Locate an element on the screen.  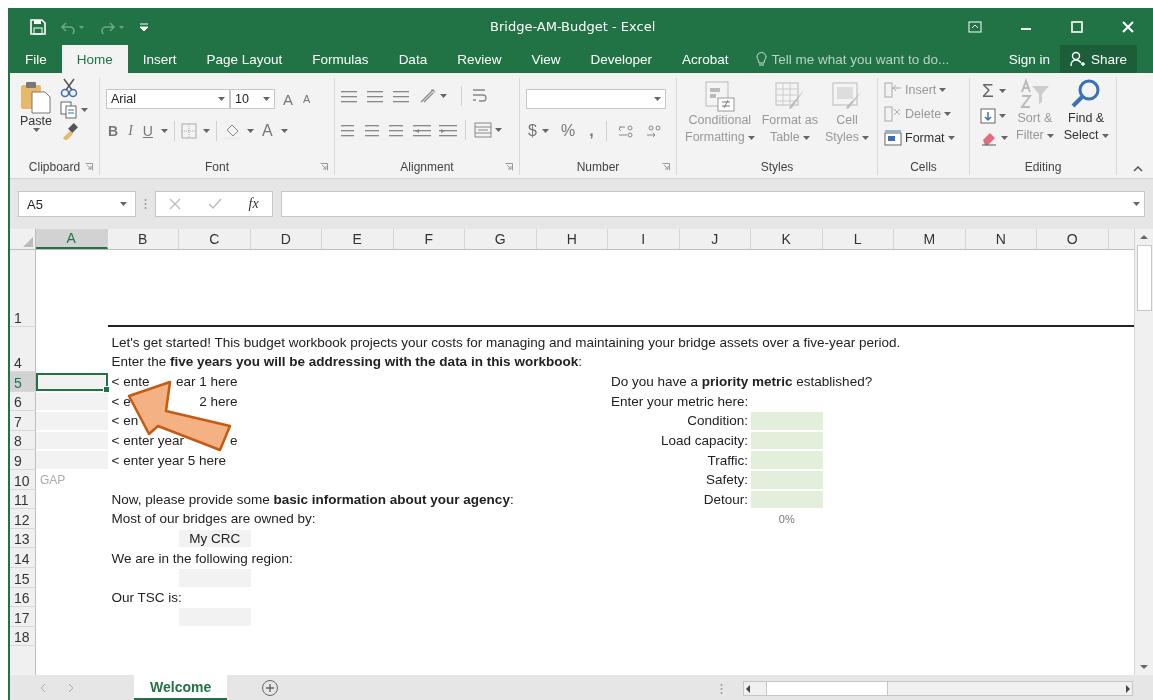
share-button: Share is located at coordinates (1098, 59).